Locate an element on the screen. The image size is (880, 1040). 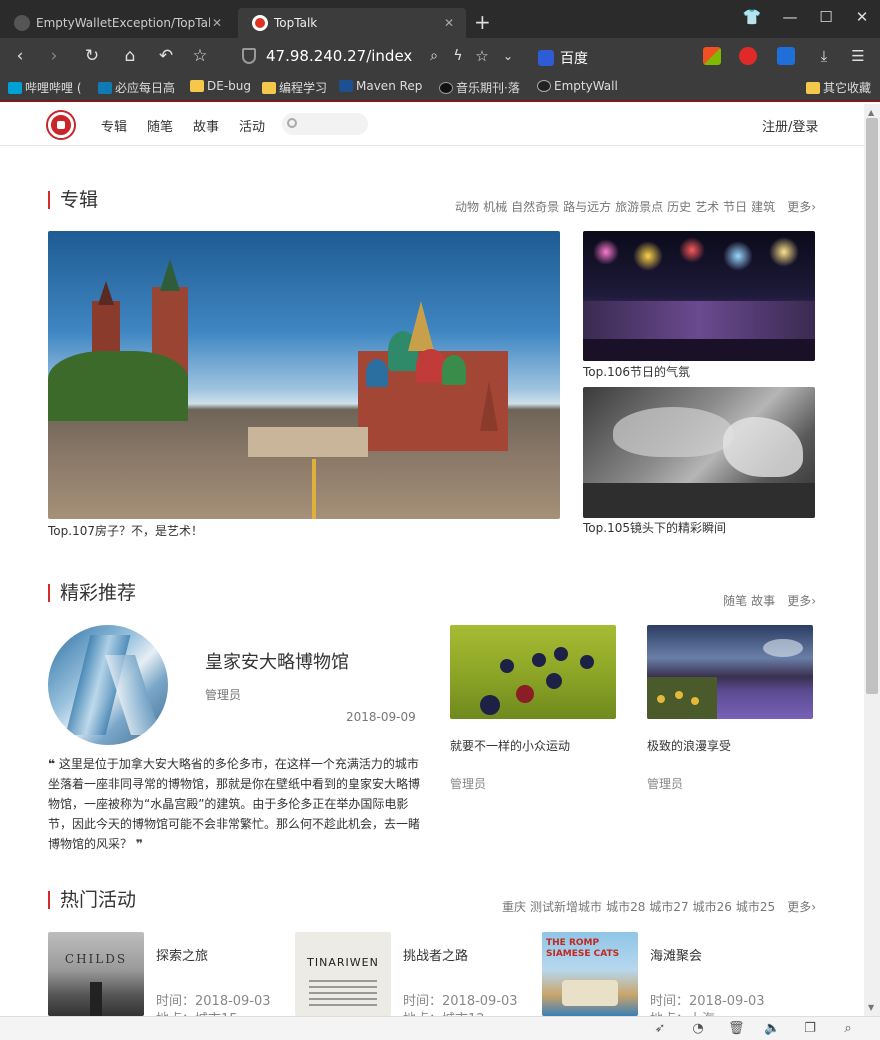
dropdown-chevron-icon: ⌄ is located at coordinates (508, 56).